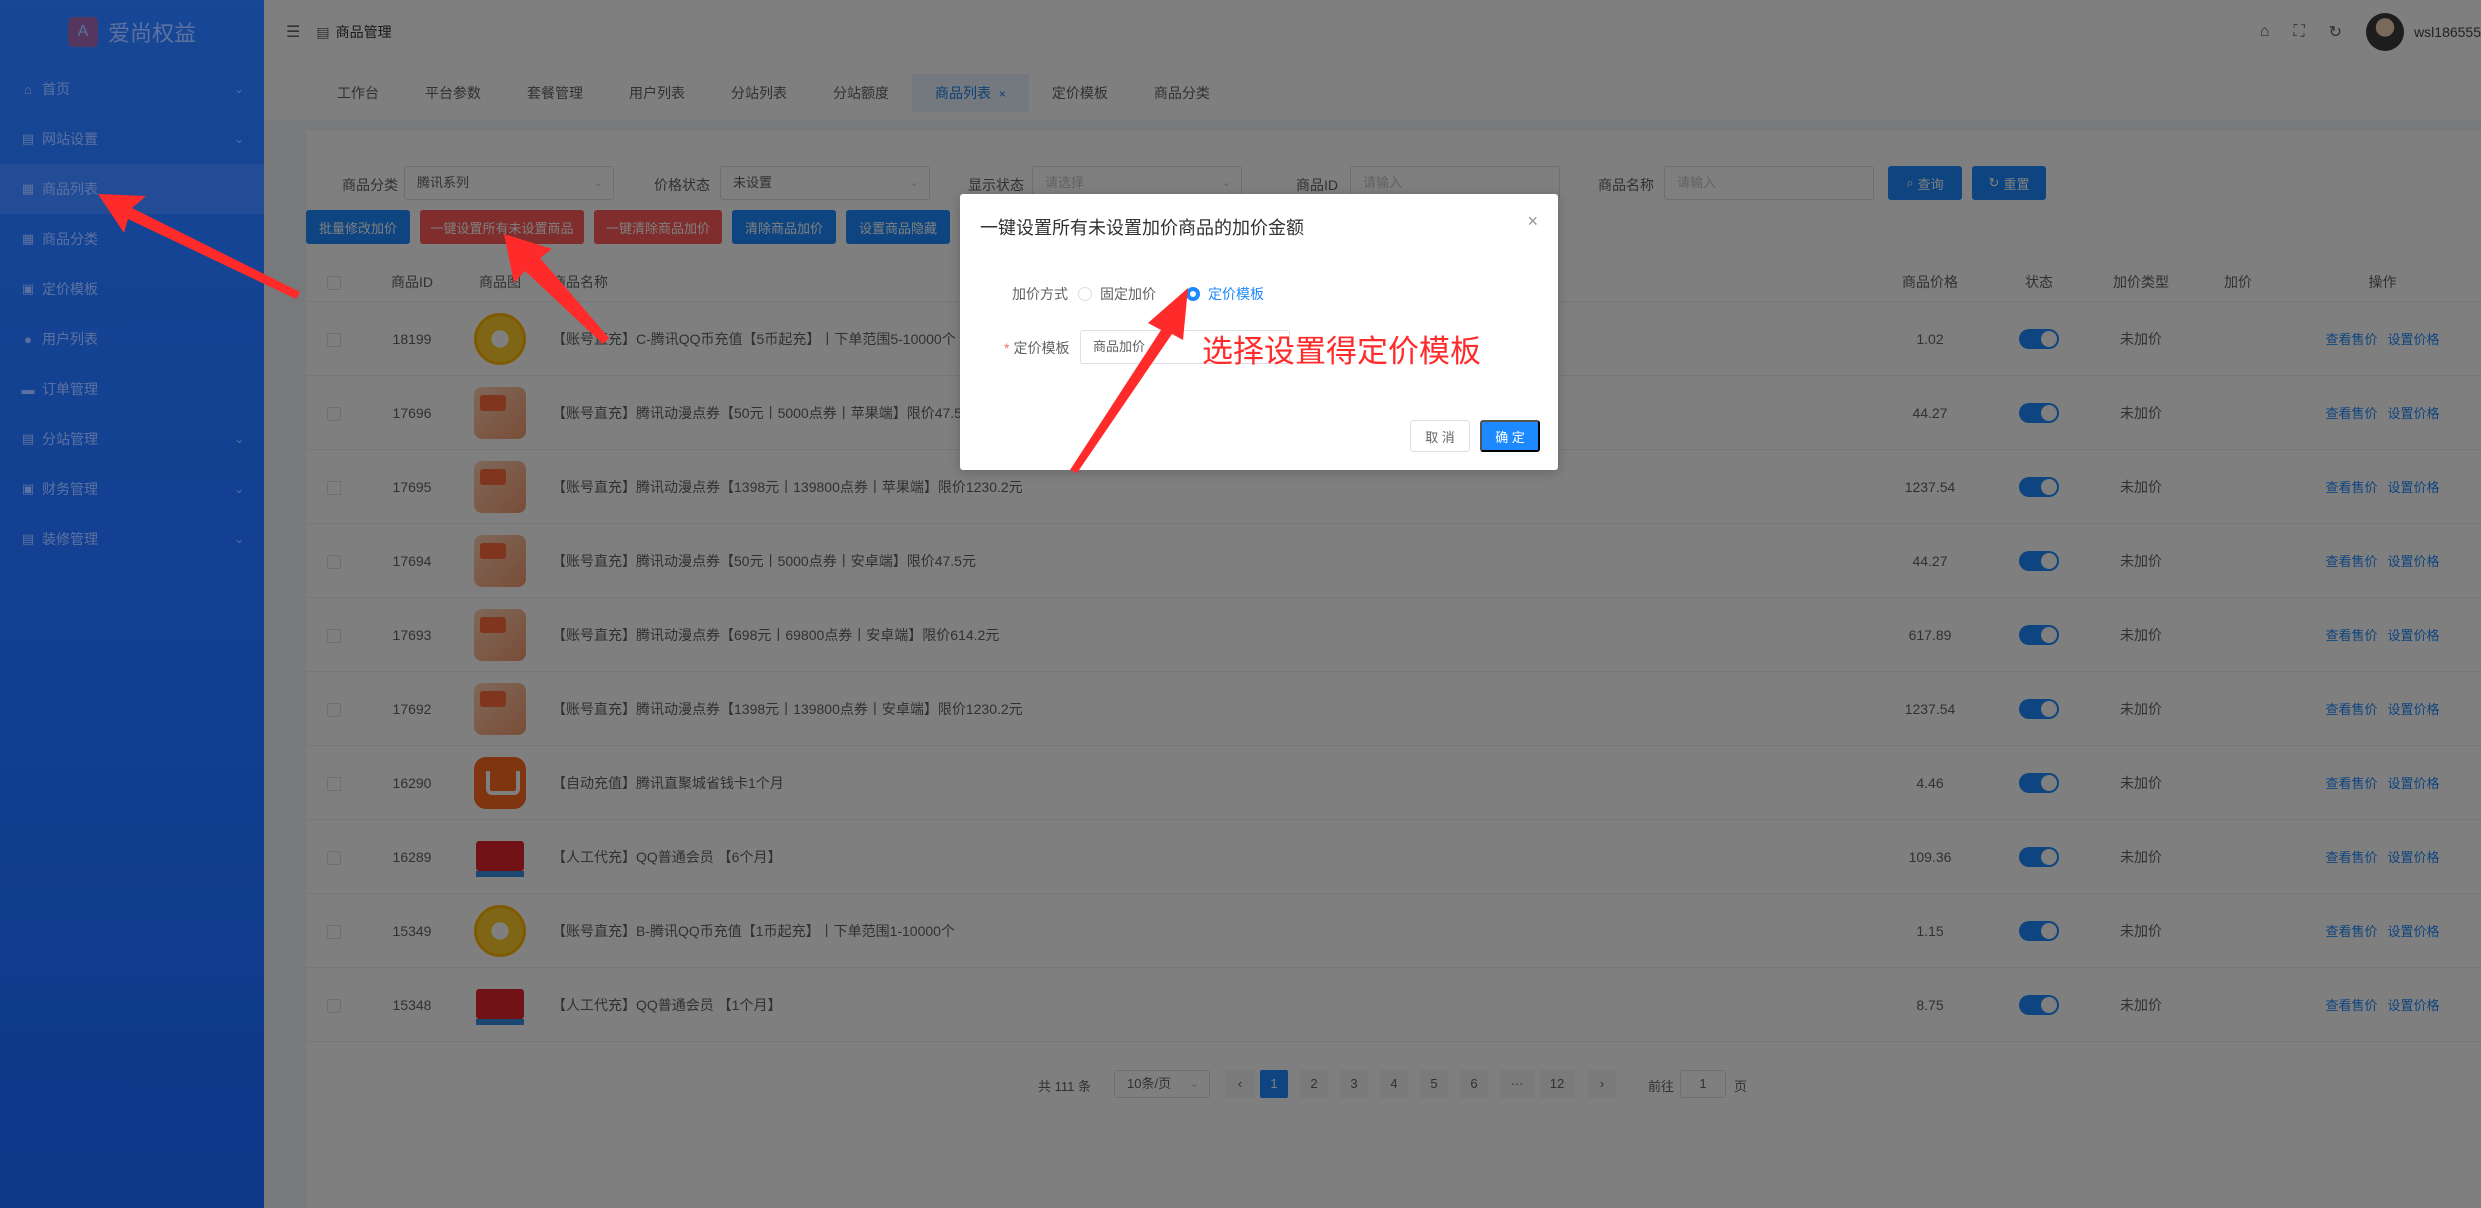 The height and width of the screenshot is (1208, 2481). I want to click on arrow-to-template-radio, so click(1129, 380).